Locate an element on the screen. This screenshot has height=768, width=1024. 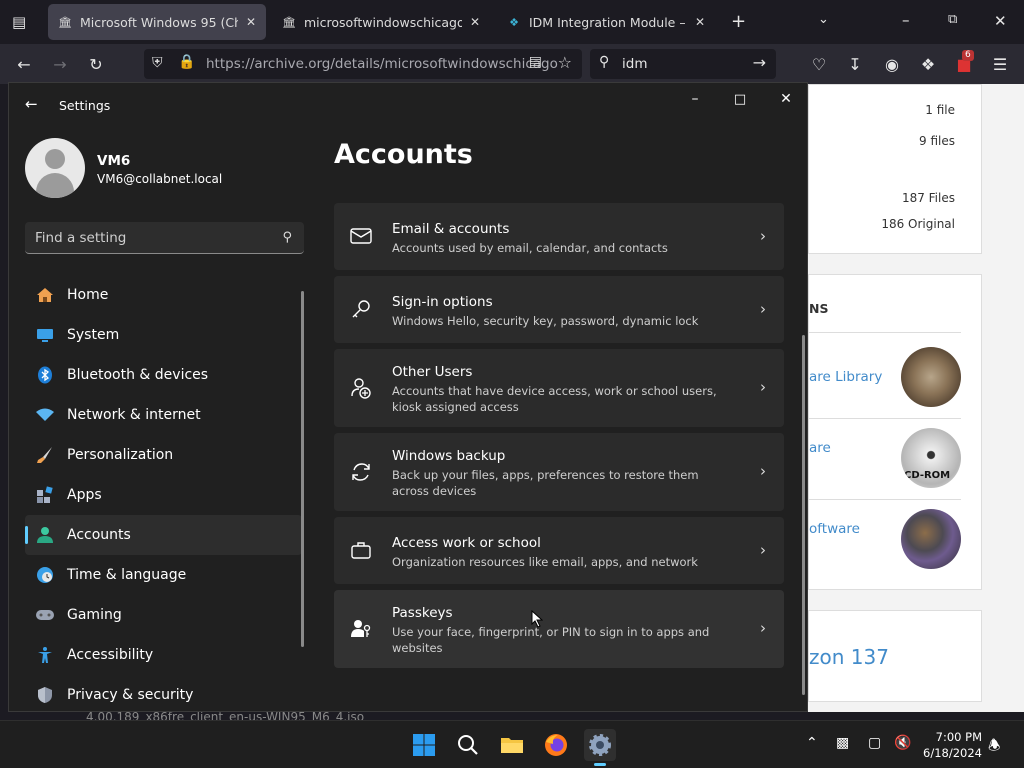
lock-icon: 🔒 is located at coordinates (187, 62).